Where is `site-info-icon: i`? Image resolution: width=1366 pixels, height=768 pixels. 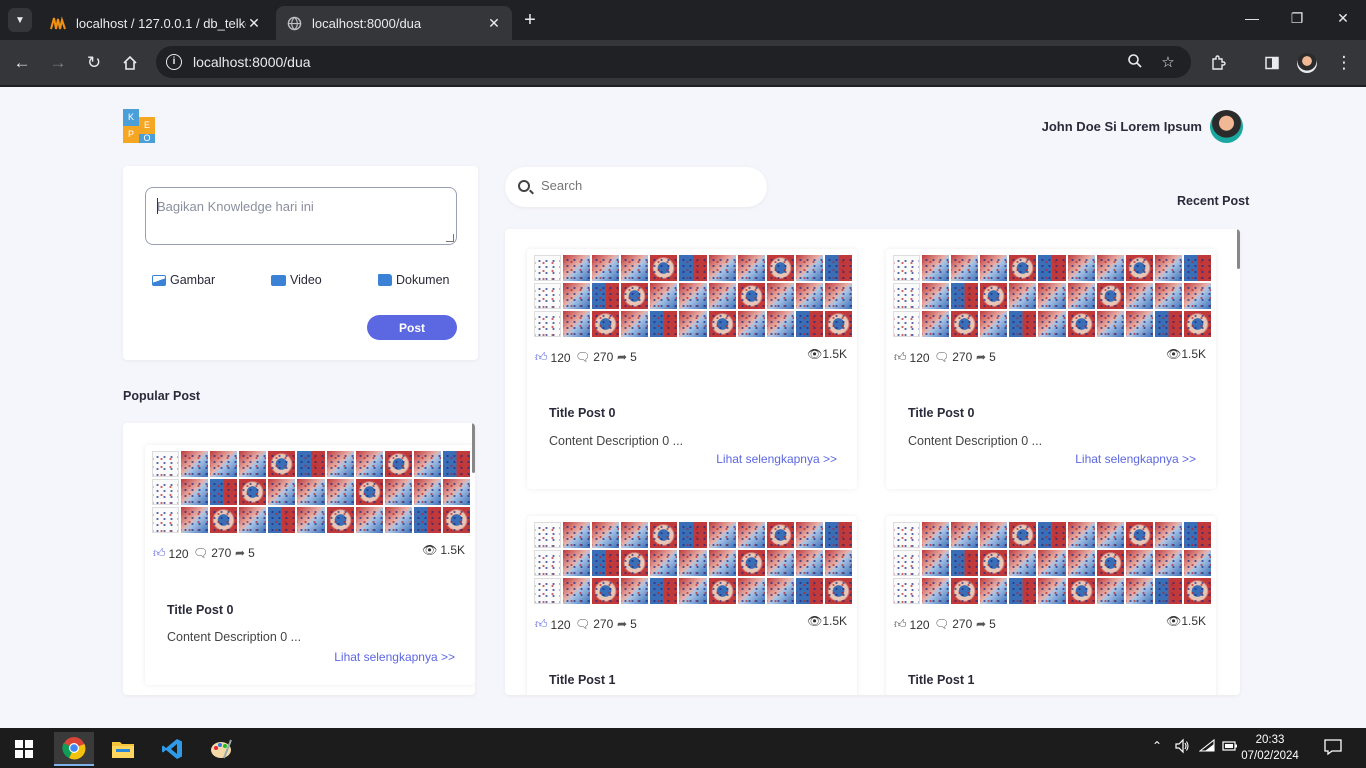 site-info-icon: i is located at coordinates (174, 62).